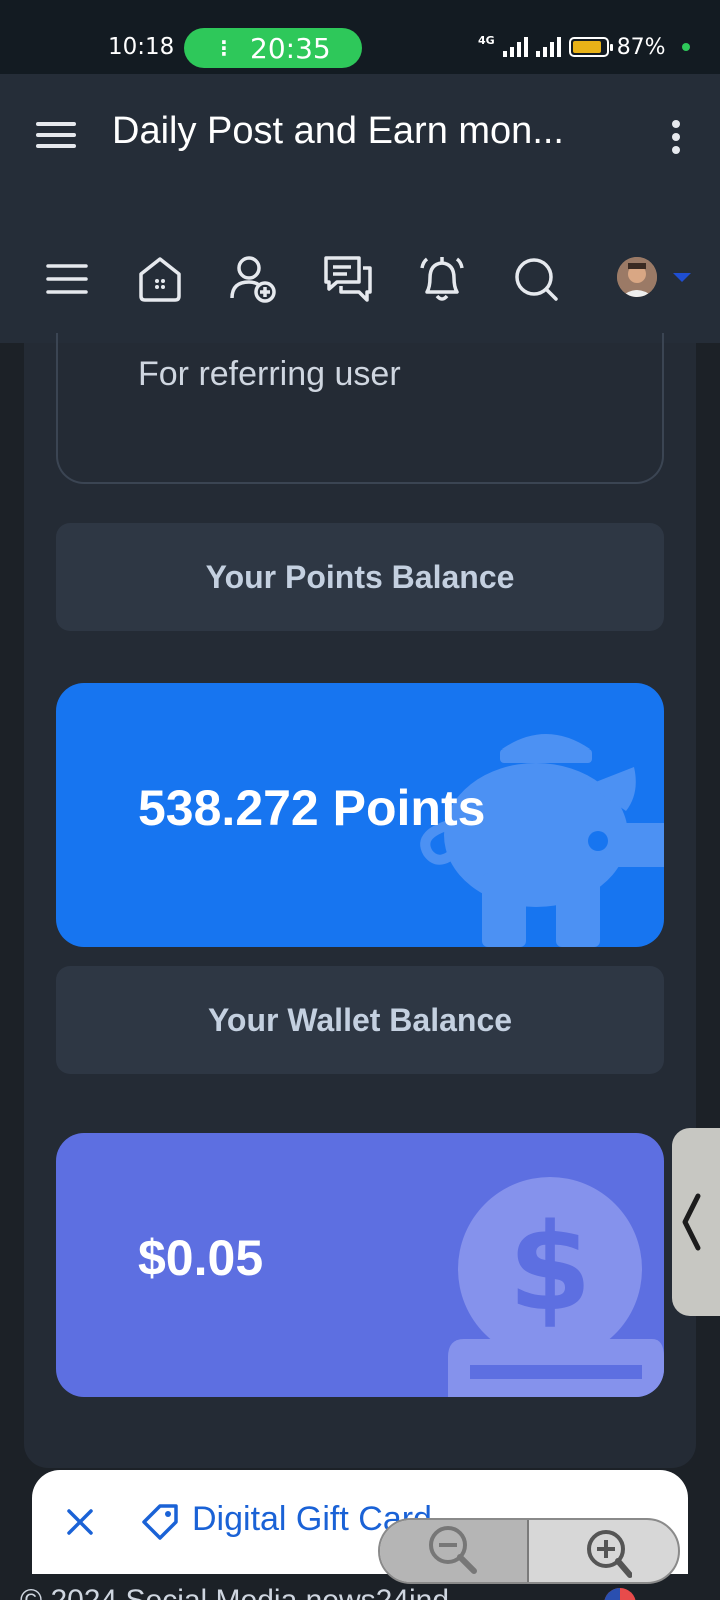 The image size is (720, 1600). I want to click on footer-copyright: © 2024 Social Media news24ind, so click(234, 1592).